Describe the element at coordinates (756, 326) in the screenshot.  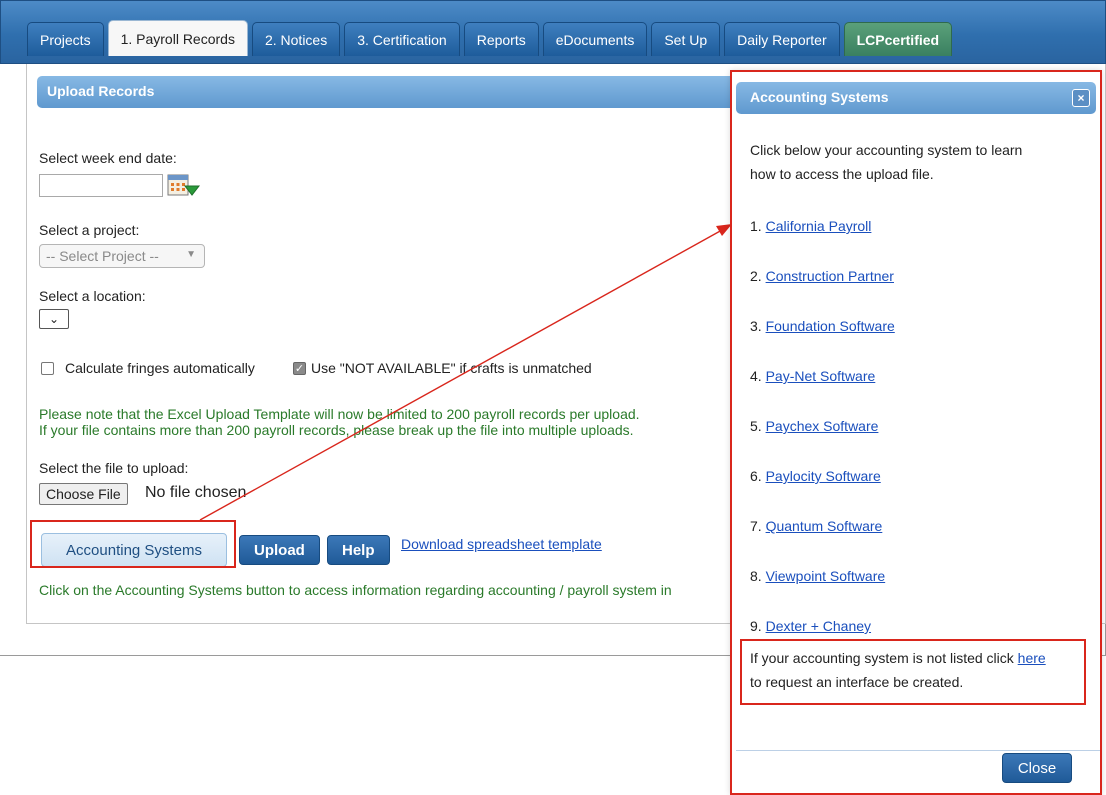
I see `list-item-number: 3.` at that location.